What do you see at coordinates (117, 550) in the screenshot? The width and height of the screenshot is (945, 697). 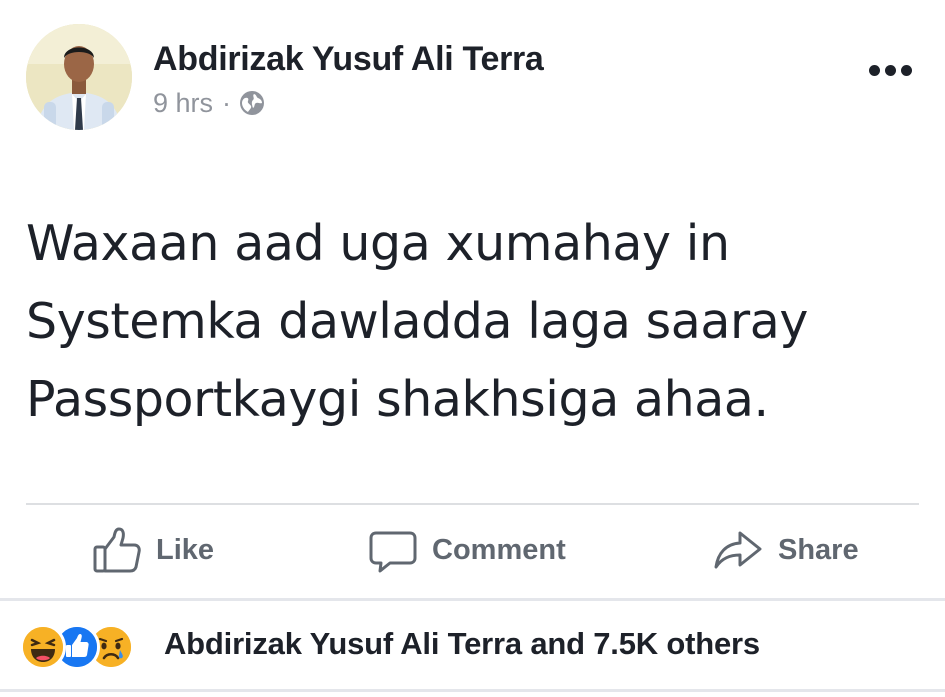 I see `thumbs-up-icon` at bounding box center [117, 550].